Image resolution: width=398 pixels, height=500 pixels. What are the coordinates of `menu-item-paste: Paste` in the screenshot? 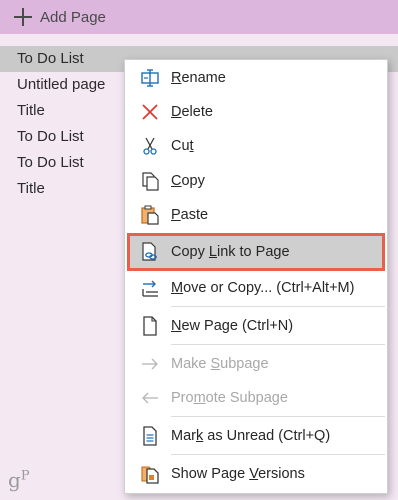 It's located at (256, 215).